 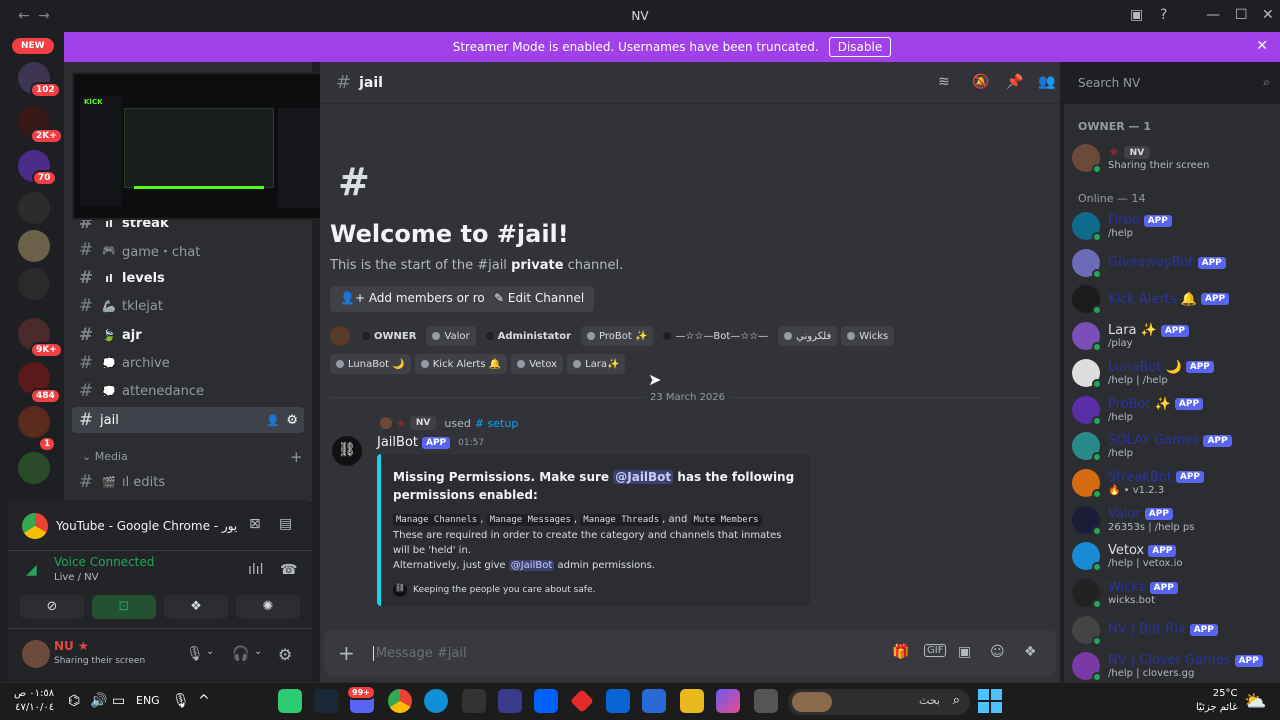 What do you see at coordinates (596, 364) in the screenshot?
I see `role-tag: Lara✨` at bounding box center [596, 364].